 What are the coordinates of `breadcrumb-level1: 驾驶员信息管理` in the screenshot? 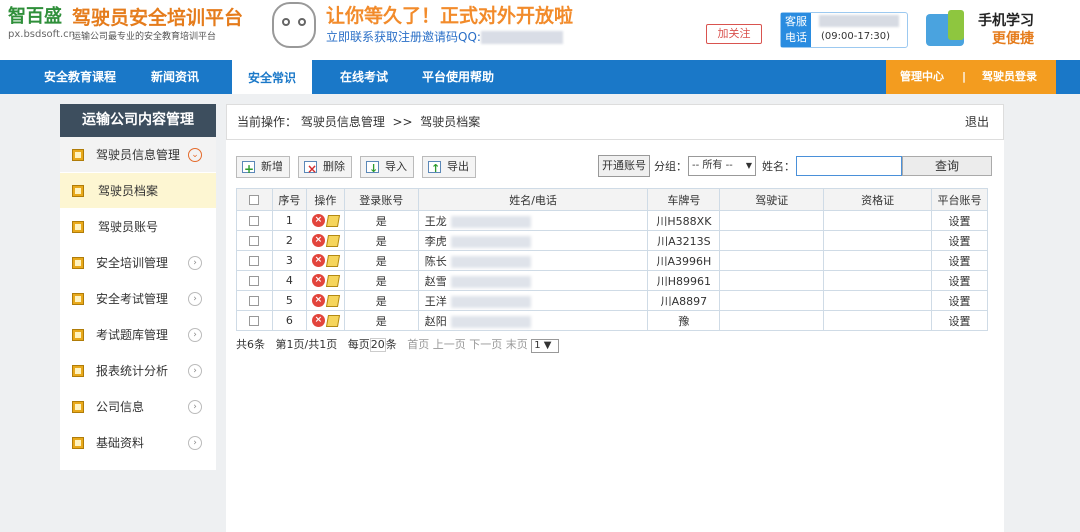 It's located at (343, 122).